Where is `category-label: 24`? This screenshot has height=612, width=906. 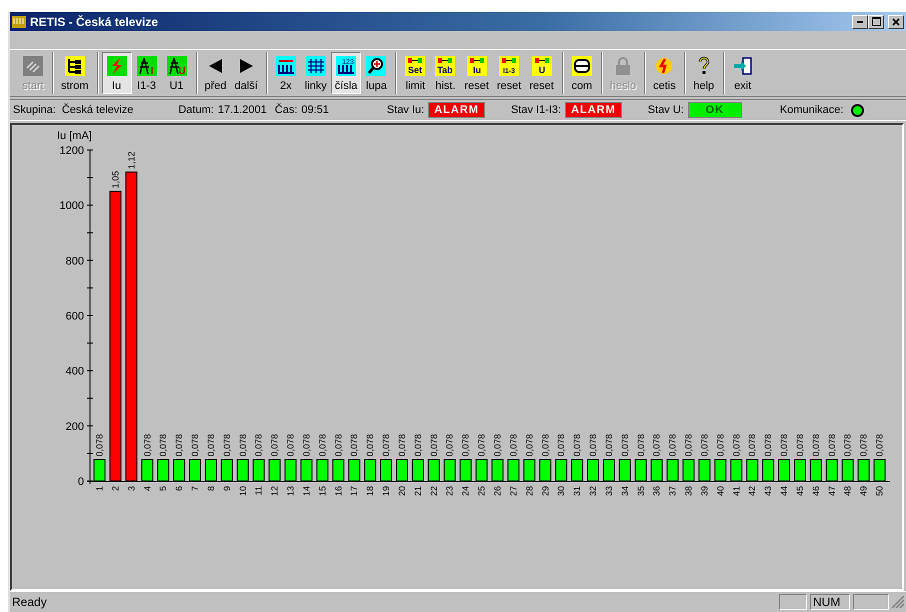 category-label: 24 is located at coordinates (465, 491).